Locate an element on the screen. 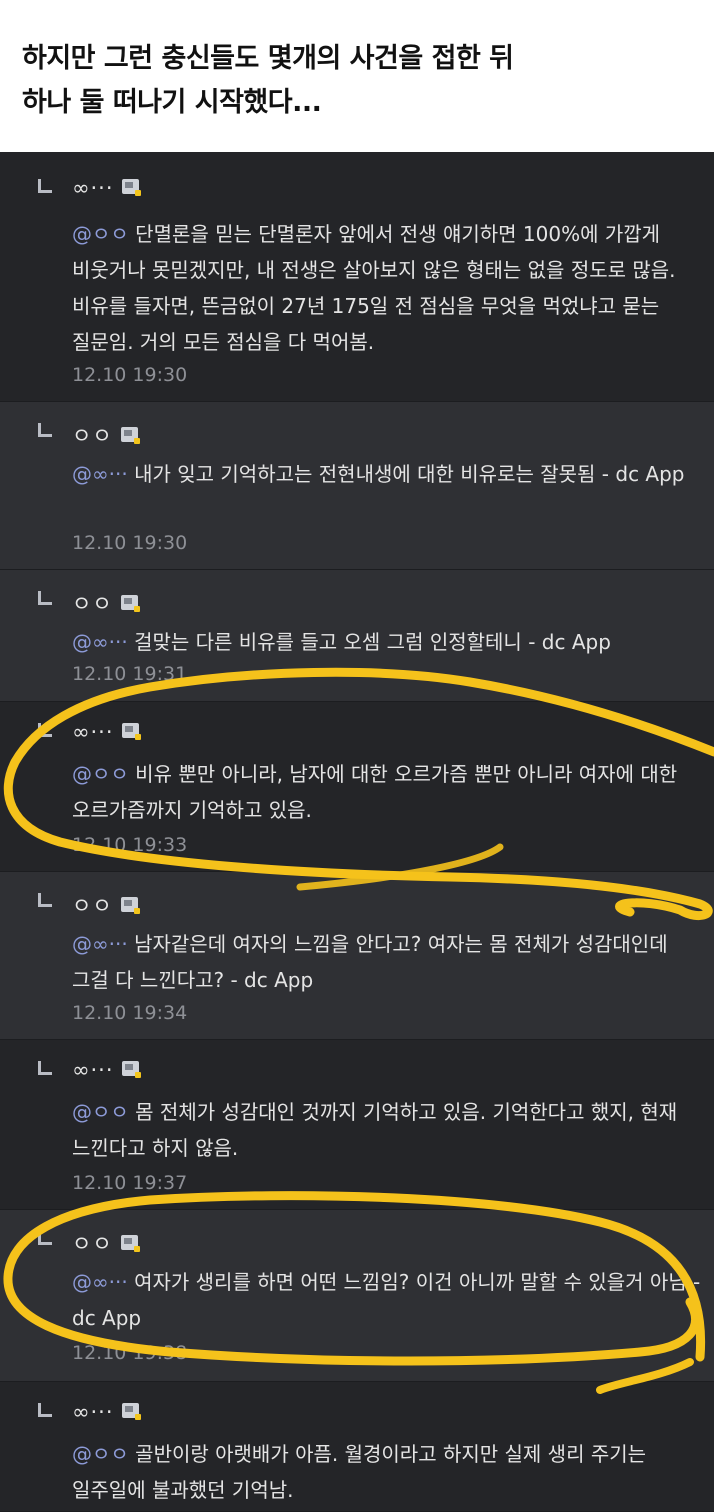 The height and width of the screenshot is (1512, 714). comment-timestamp: 12.10 19:38 is located at coordinates (130, 1353).